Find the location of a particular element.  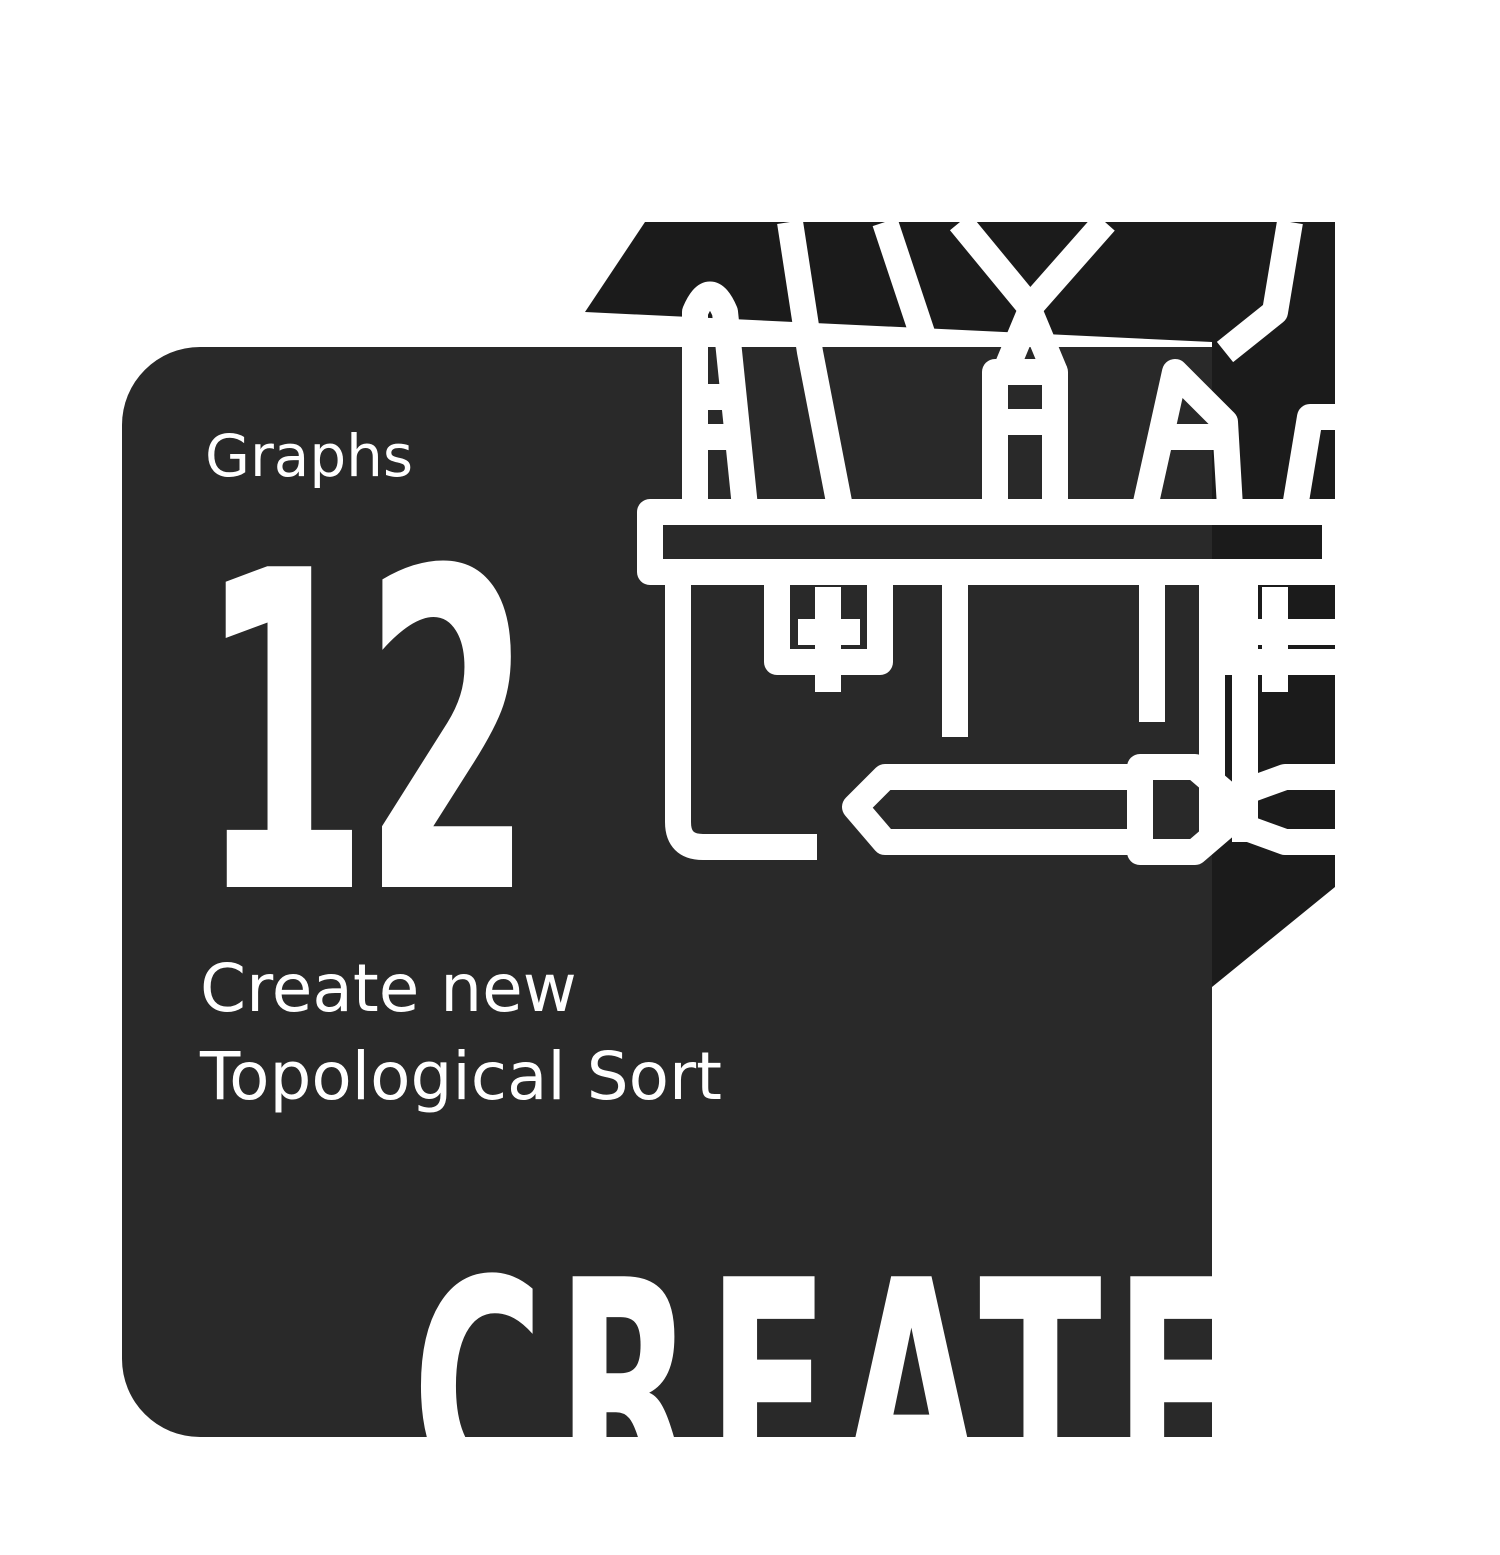

create-watermark: CREATE is located at coordinates (812, 1327).